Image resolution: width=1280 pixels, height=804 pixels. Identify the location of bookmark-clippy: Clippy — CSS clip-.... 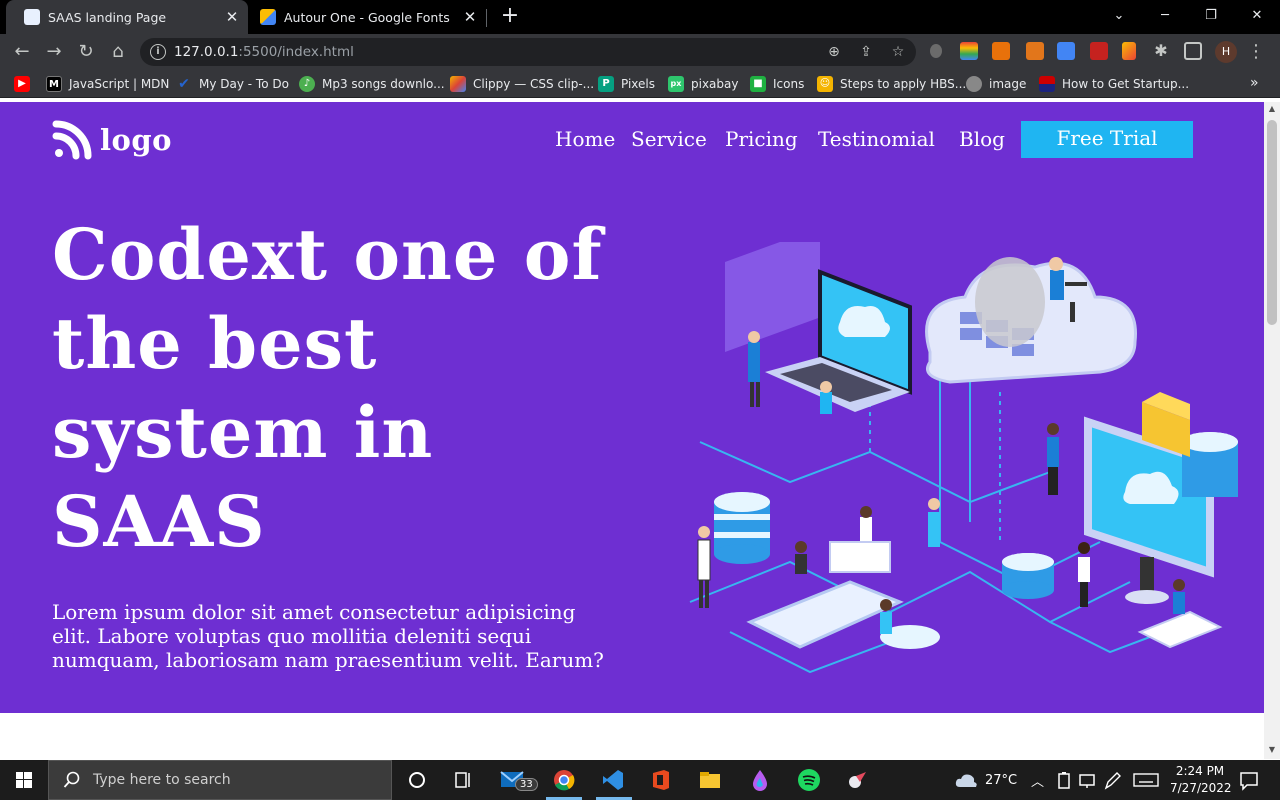
(522, 84).